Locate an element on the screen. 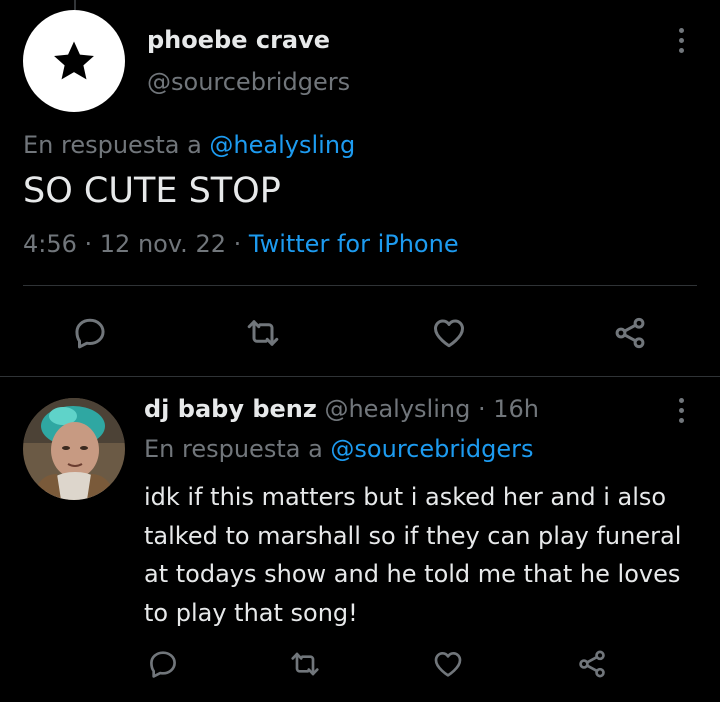  reply-context: En respuesta a @sourcebridgers is located at coordinates (339, 449).